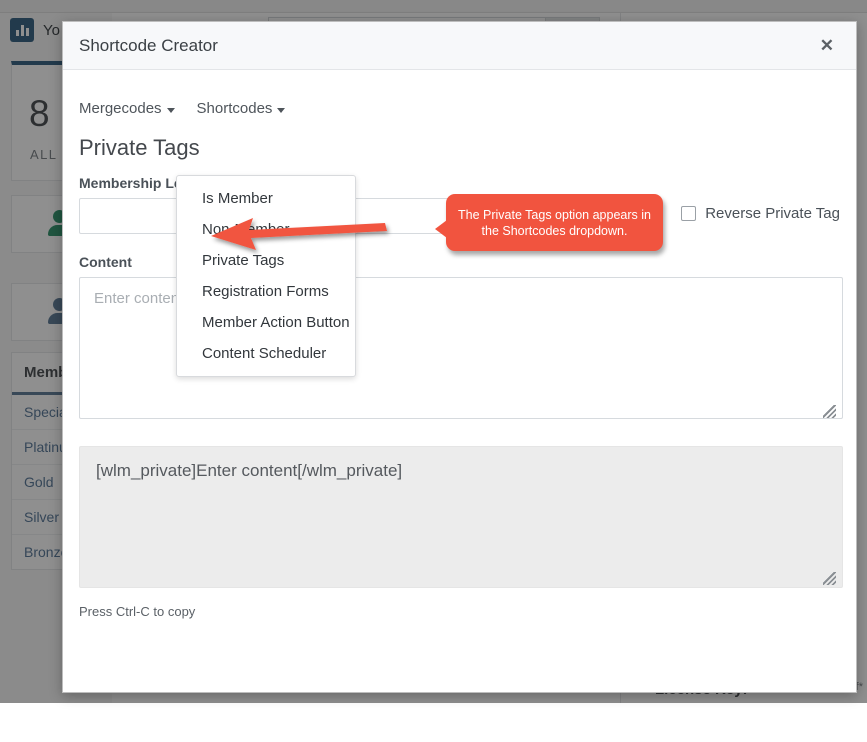 Image resolution: width=867 pixels, height=742 pixels. What do you see at coordinates (266, 229) in the screenshot?
I see `dropdown-item-non-member: Non-Member` at bounding box center [266, 229].